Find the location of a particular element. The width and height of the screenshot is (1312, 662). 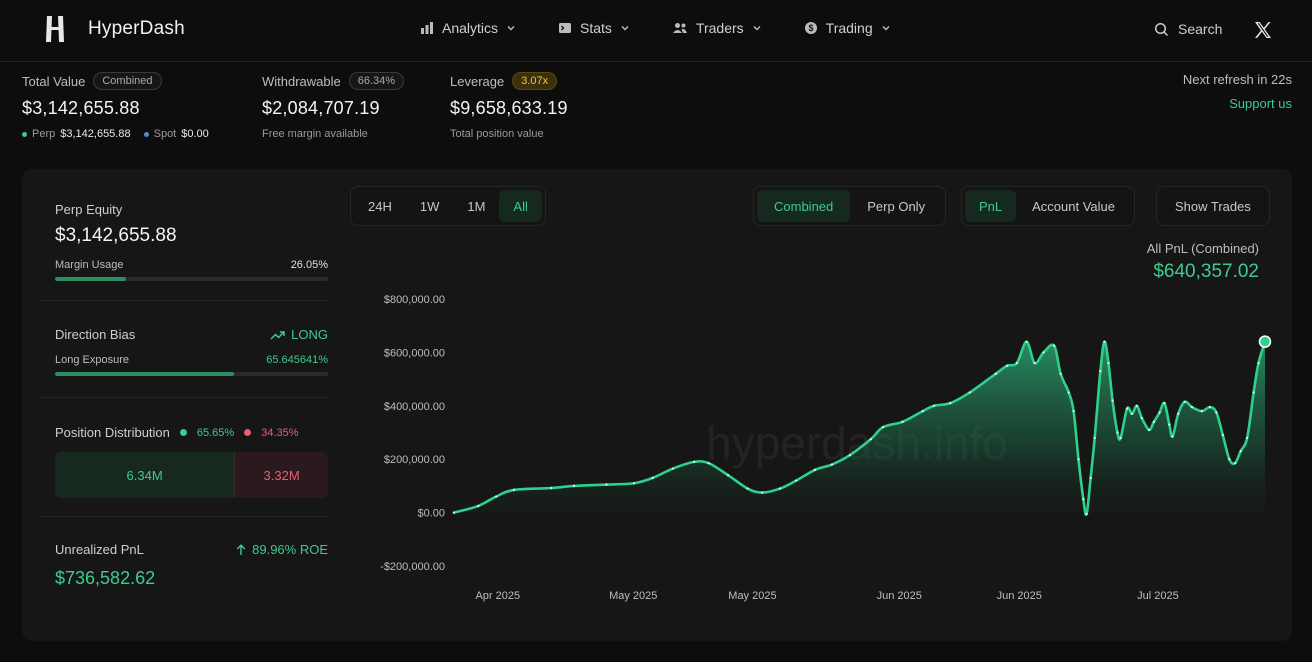

total-value-label: Total Value is located at coordinates (54, 81).